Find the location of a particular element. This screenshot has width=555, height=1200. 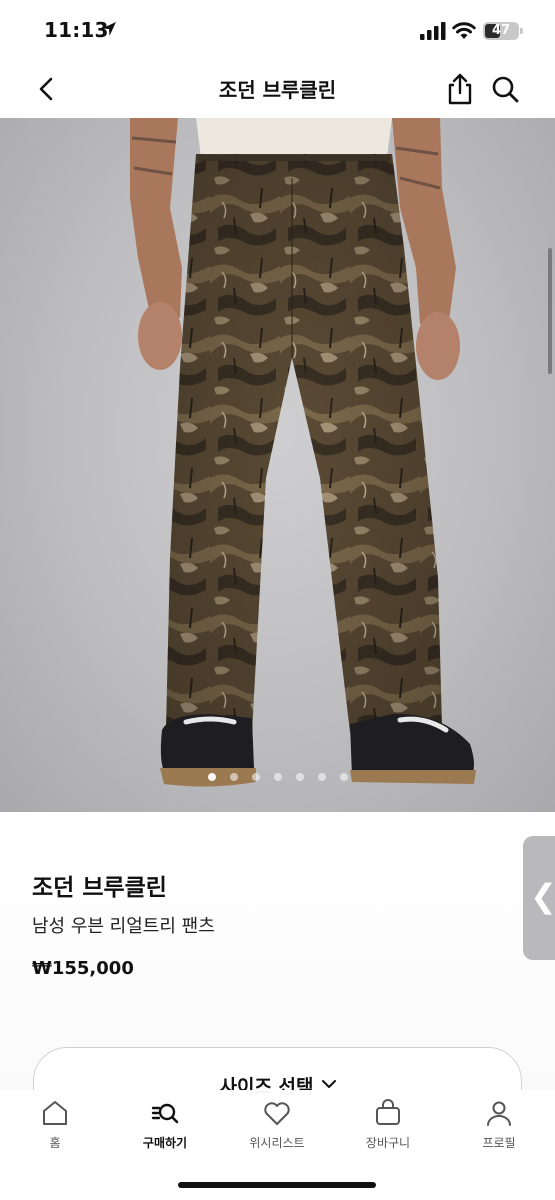

nav-label-profile: 프로필 is located at coordinates (499, 1143).